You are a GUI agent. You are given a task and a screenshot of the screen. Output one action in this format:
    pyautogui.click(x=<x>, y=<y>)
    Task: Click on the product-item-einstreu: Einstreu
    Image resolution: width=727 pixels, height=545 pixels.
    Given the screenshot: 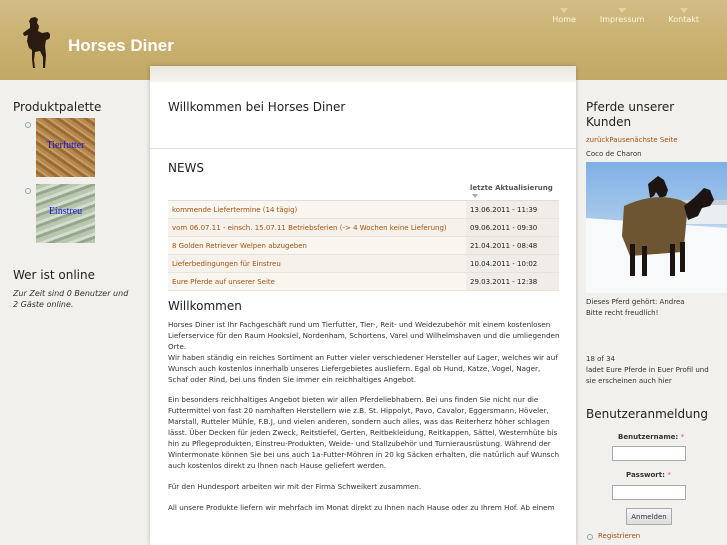 What is the action you would take?
    pyautogui.click(x=65, y=215)
    